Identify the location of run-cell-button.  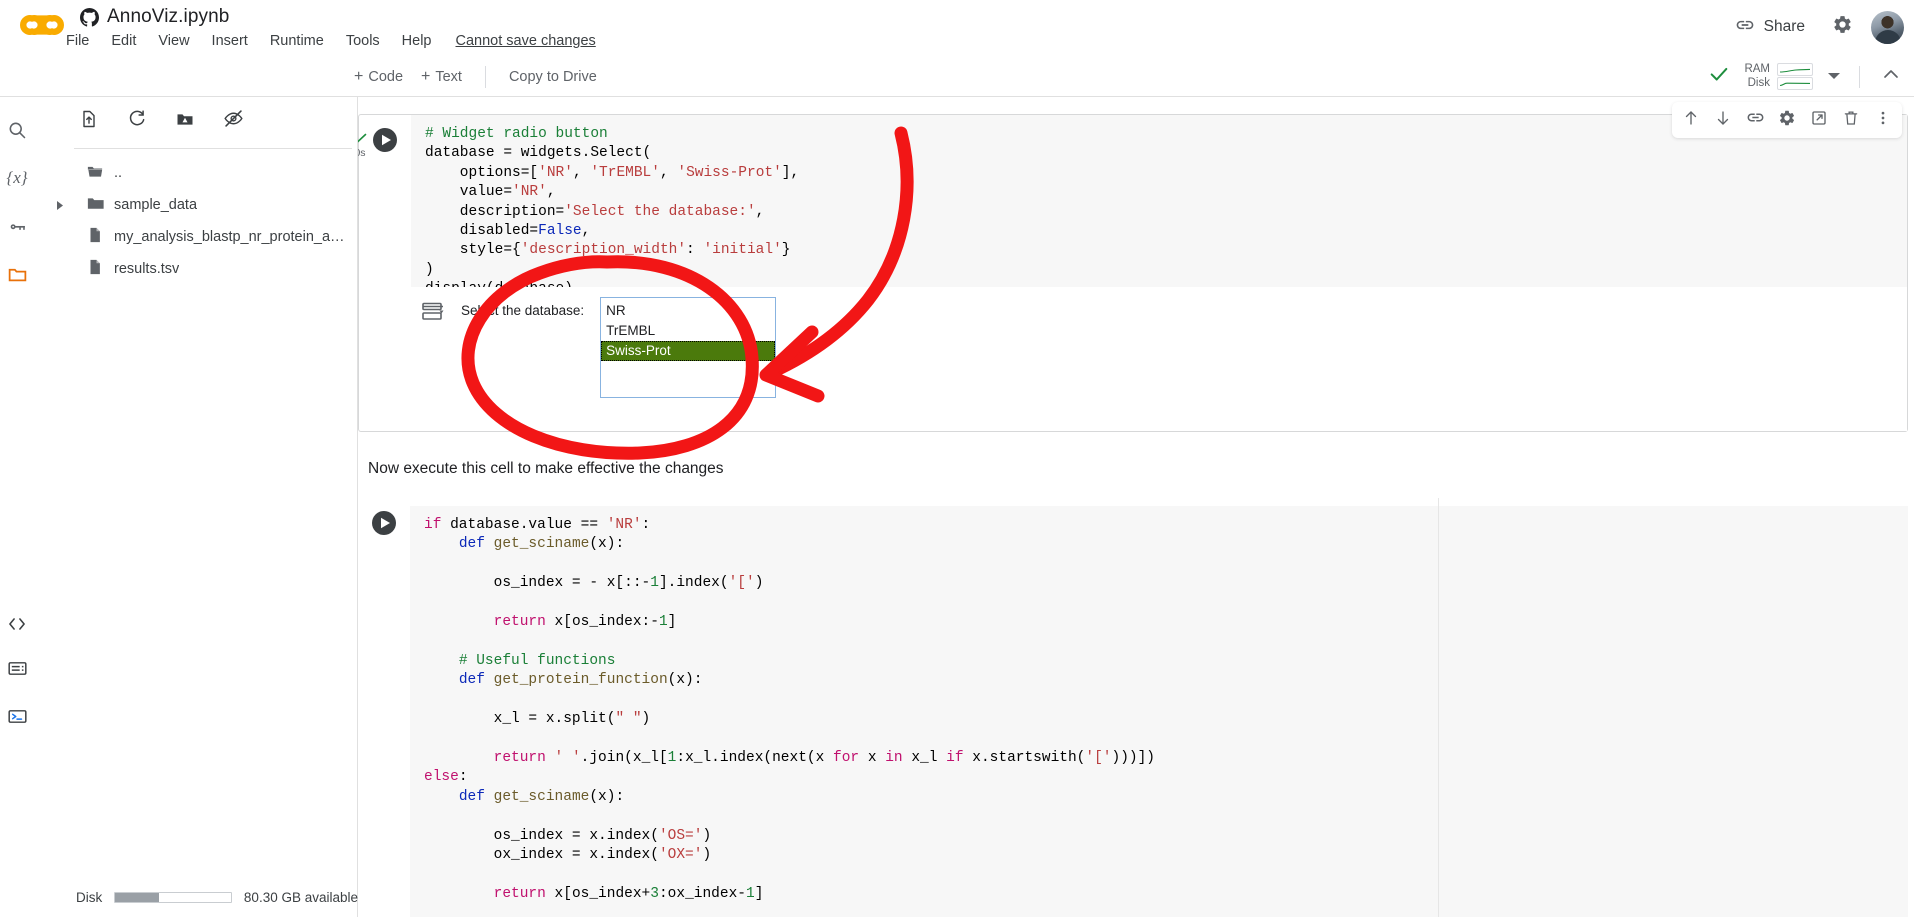
(384, 523).